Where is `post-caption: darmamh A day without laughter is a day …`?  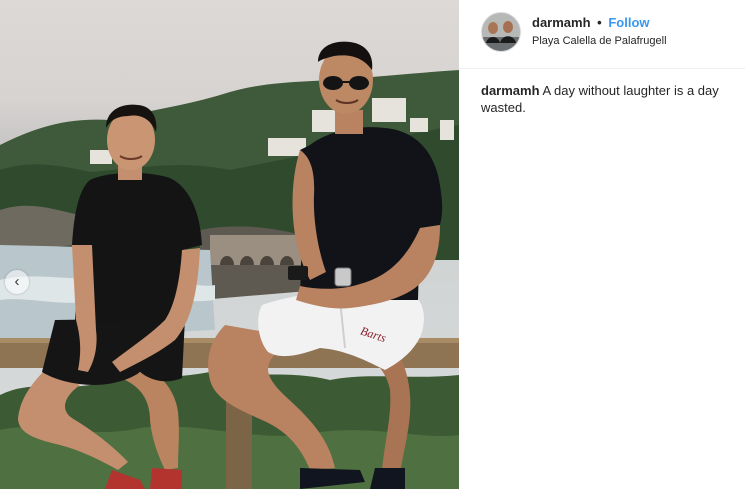
post-caption: darmamh A day without laughter is a day … is located at coordinates (612, 99).